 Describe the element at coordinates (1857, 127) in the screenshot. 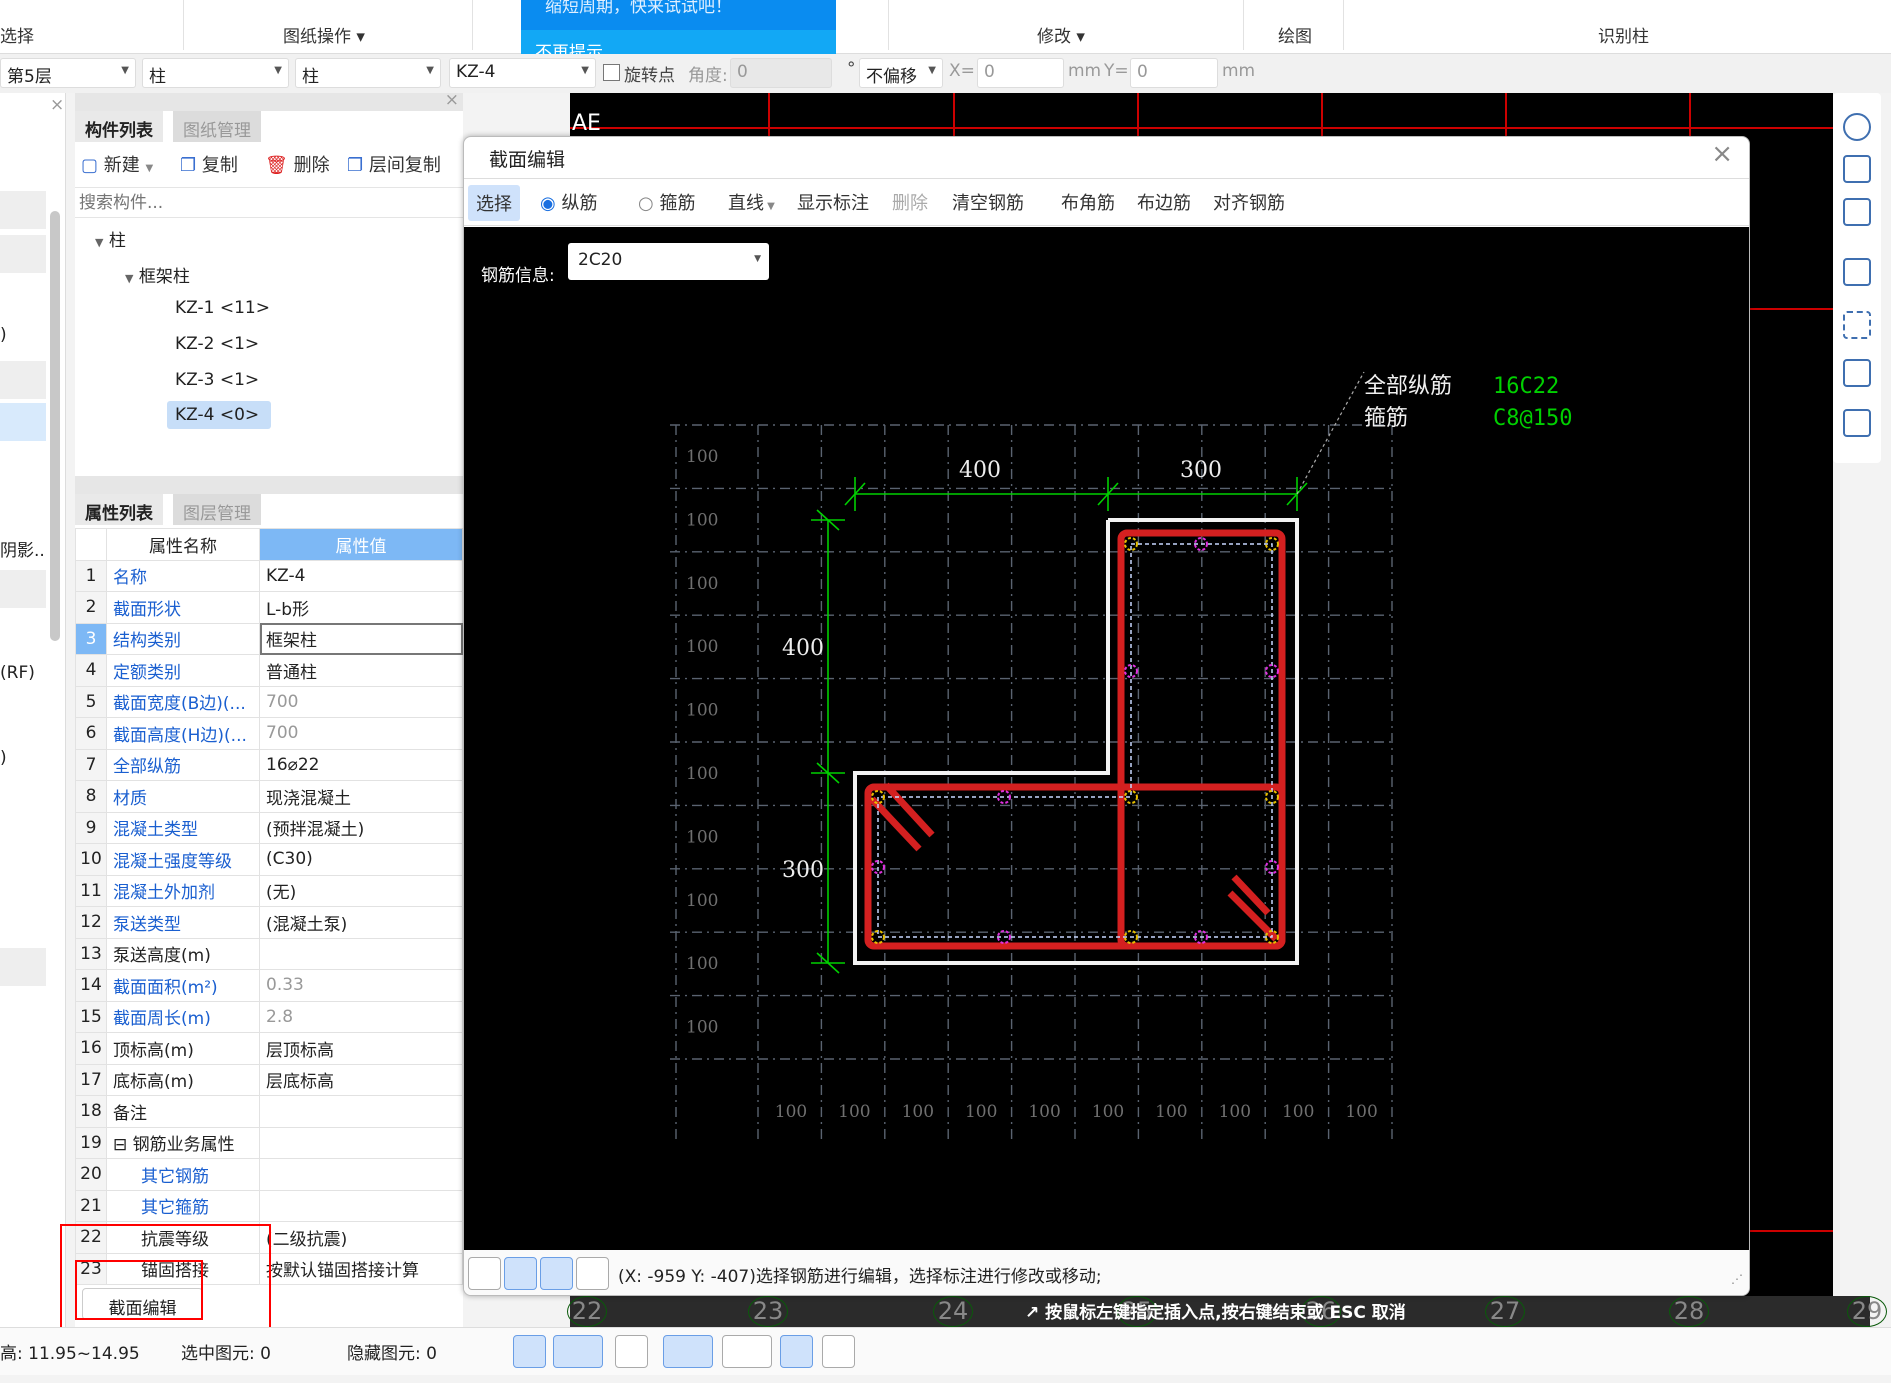

I see `orbit-icon` at that location.